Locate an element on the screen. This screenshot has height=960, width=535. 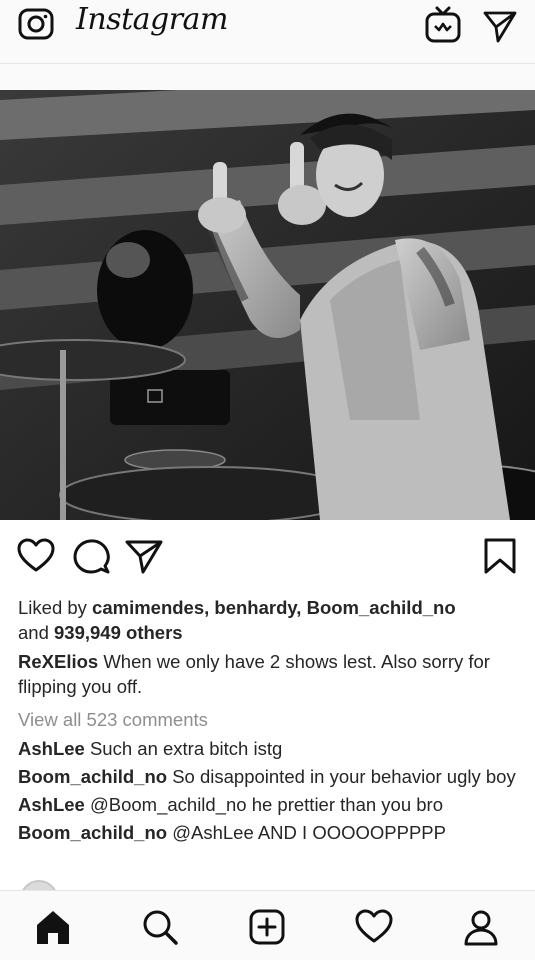
instagram-logo: Instagram is located at coordinates (152, 19).